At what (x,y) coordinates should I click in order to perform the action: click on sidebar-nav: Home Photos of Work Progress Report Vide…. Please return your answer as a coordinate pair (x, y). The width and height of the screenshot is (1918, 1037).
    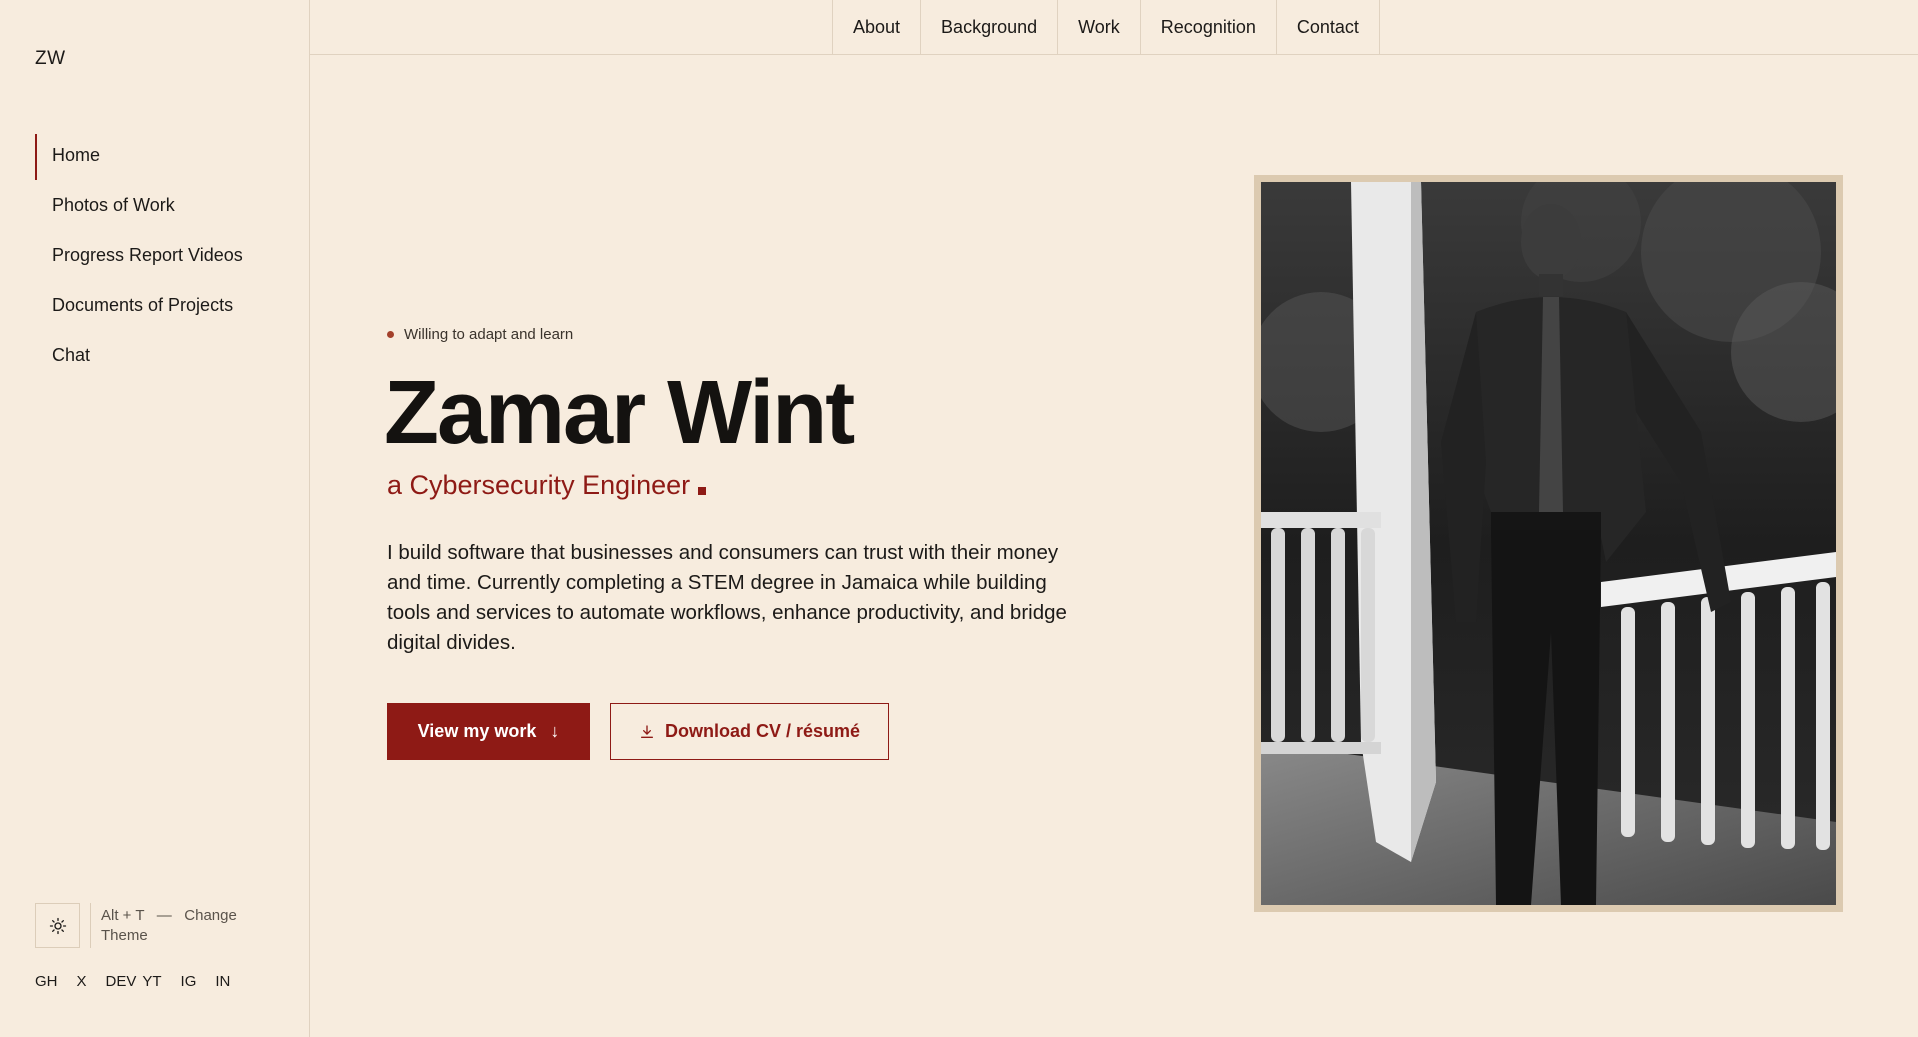
    Looking at the image, I should click on (139, 257).